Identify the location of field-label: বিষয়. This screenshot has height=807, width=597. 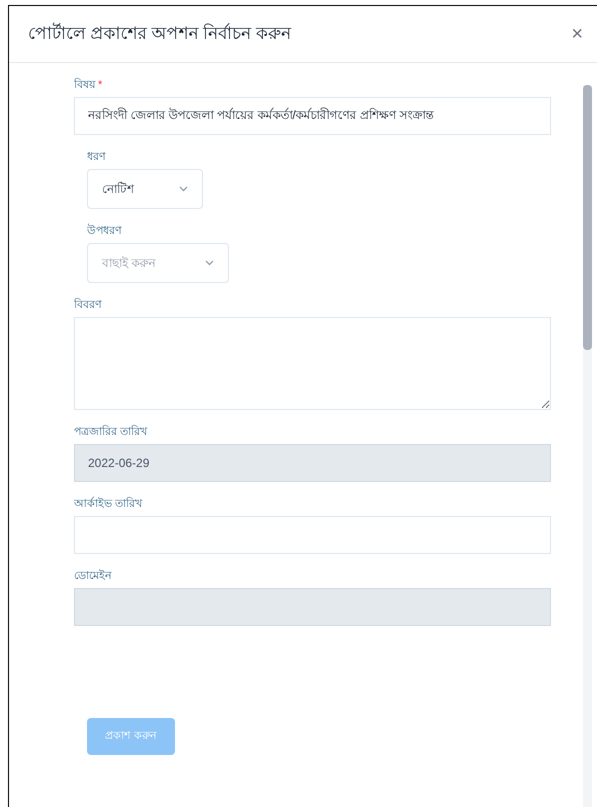
(84, 85).